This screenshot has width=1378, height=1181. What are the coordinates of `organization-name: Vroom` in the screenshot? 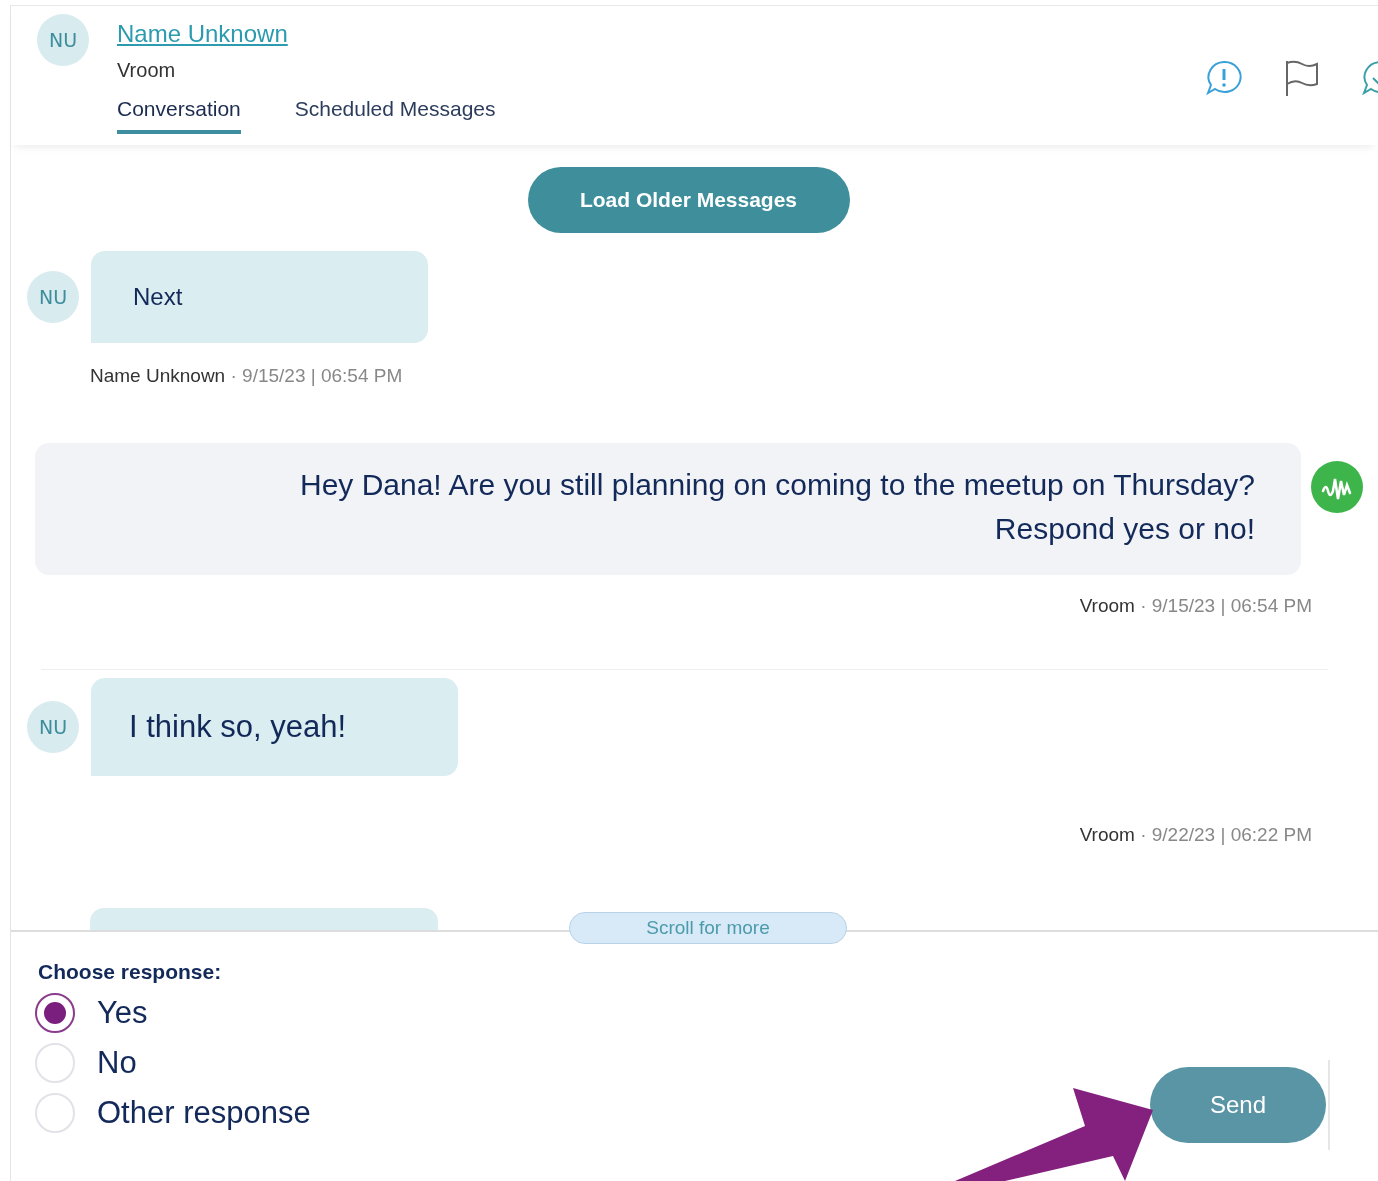 It's located at (147, 70).